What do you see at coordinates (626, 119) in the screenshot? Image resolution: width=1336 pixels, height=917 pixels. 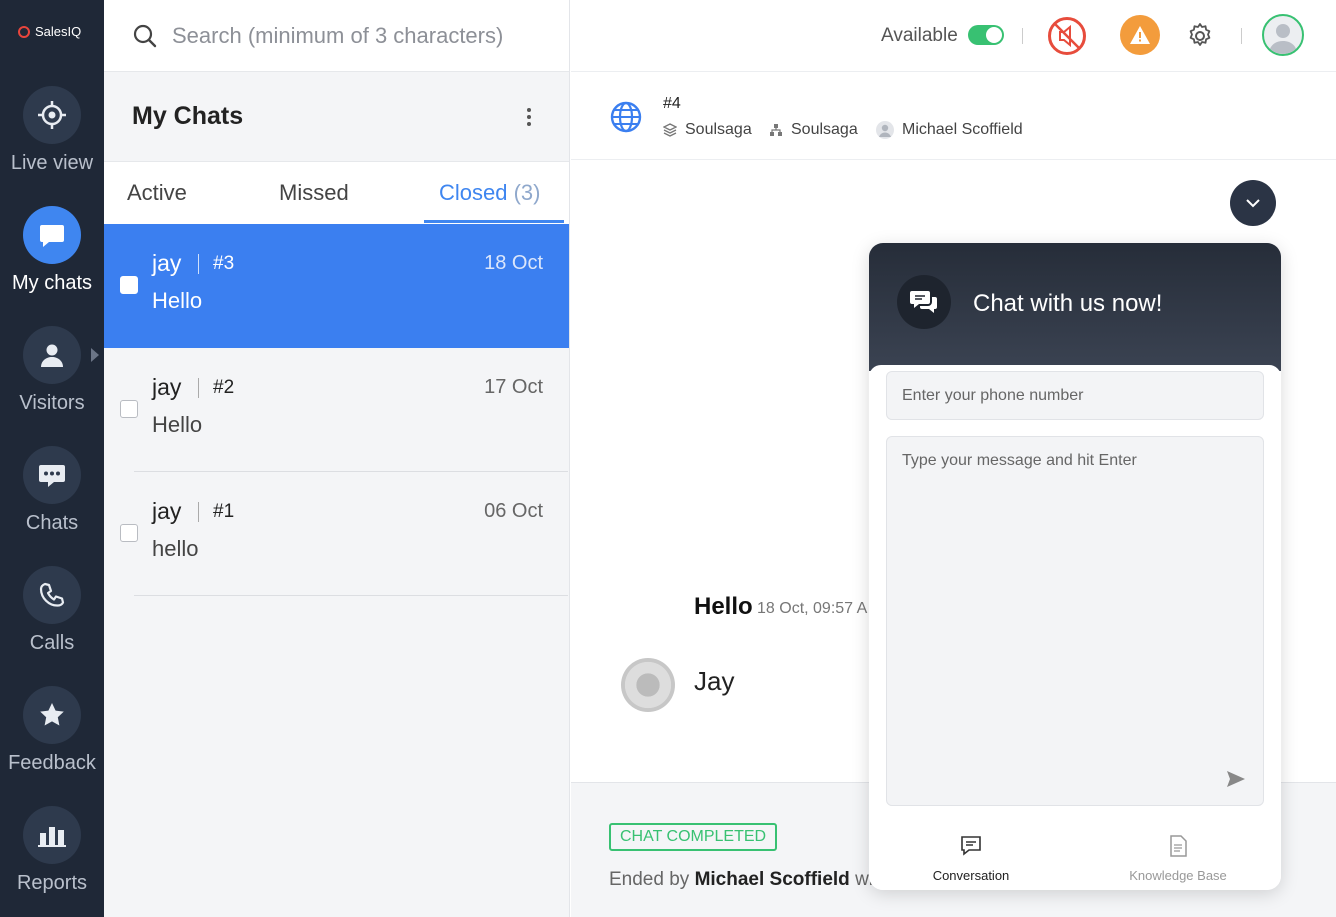 I see `globe-icon` at bounding box center [626, 119].